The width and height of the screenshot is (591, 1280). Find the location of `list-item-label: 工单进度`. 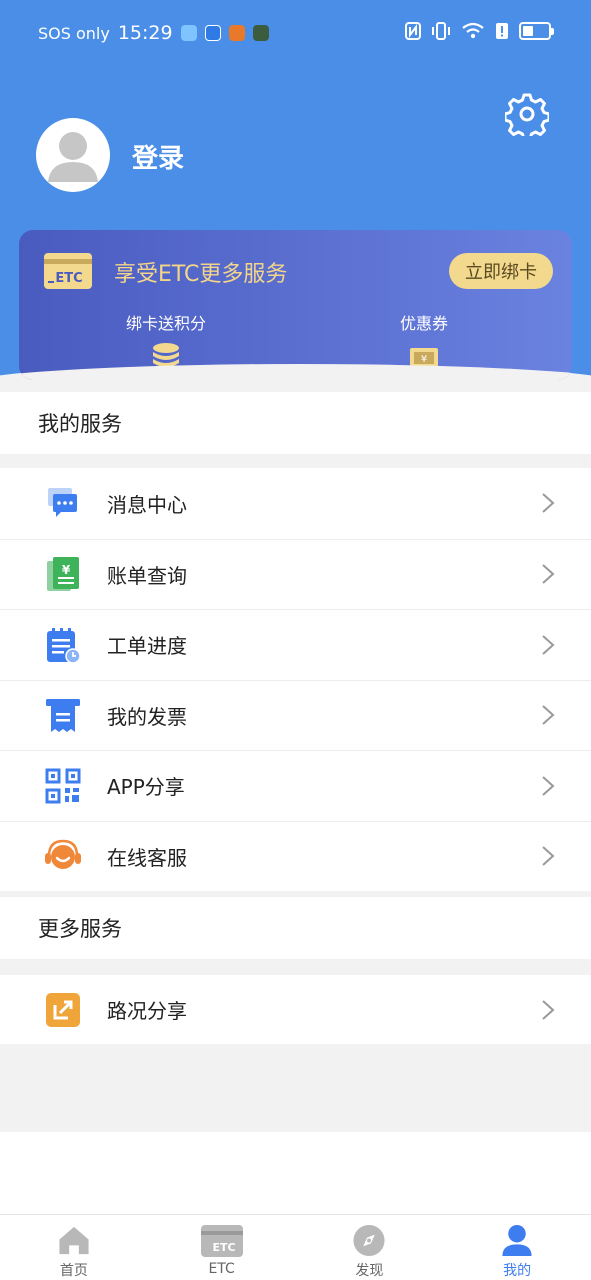

list-item-label: 工单进度 is located at coordinates (147, 646).